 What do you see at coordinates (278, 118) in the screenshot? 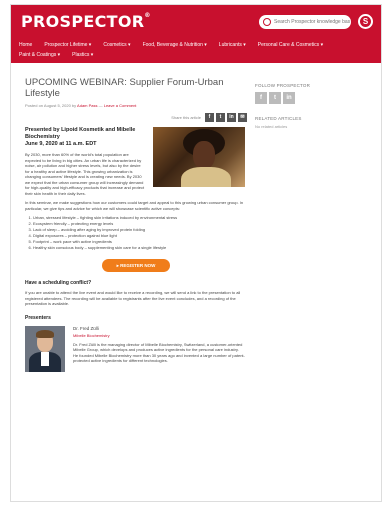
I see `related-heading: RELATED ARTICLES` at bounding box center [278, 118].